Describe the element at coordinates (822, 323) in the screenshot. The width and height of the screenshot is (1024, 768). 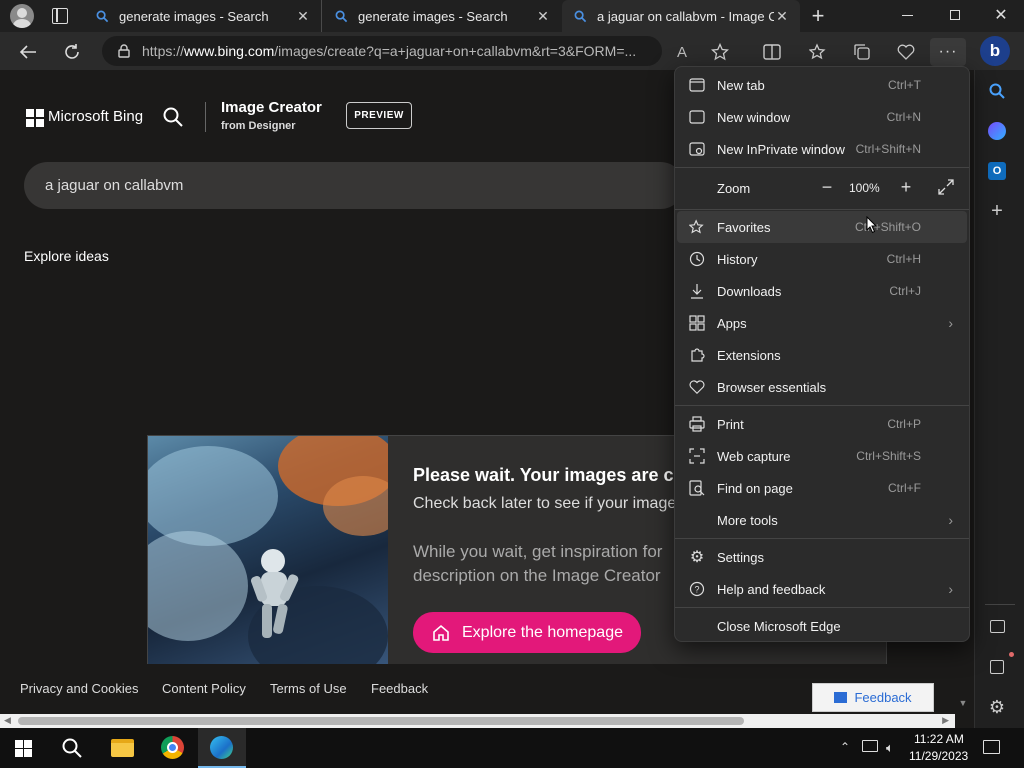
I see `menu-item-apps: Apps ›` at that location.